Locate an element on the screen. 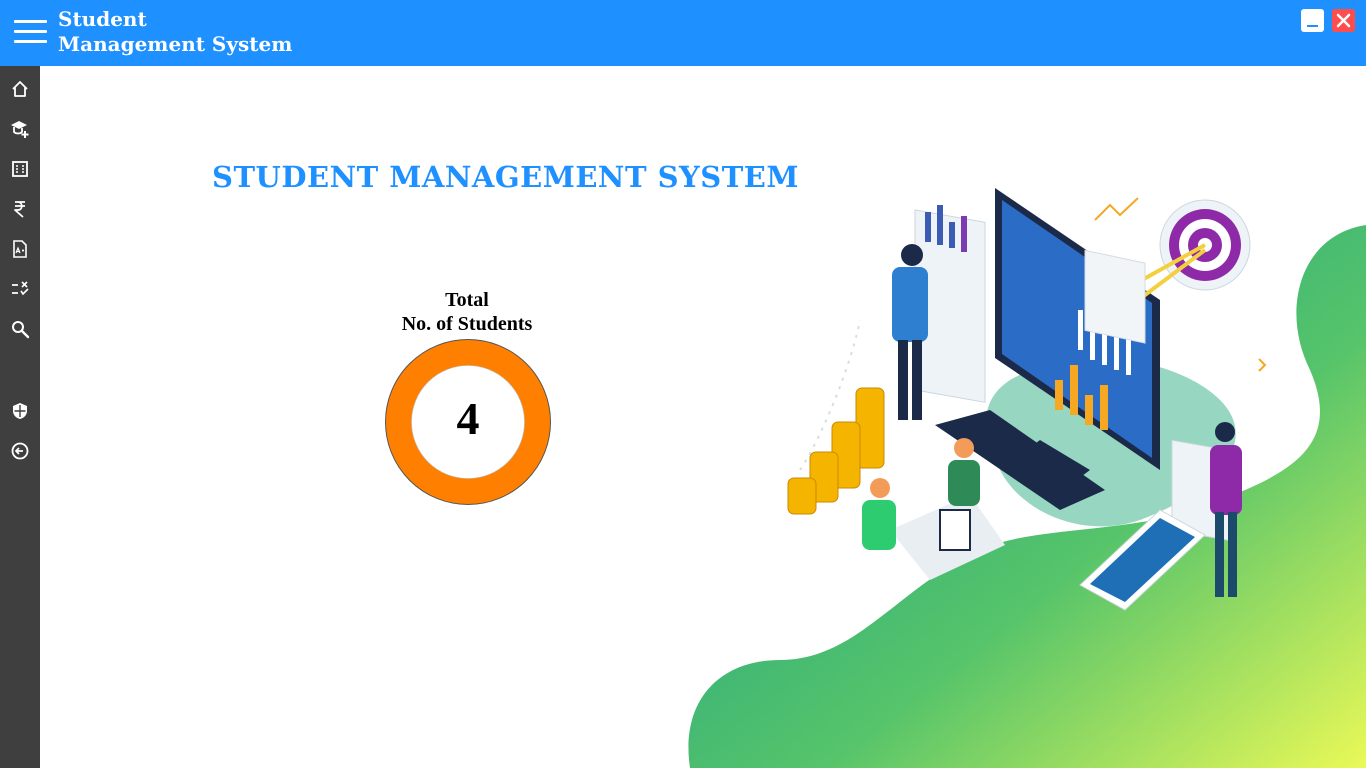  sidebar-item-home is located at coordinates (22, 91).